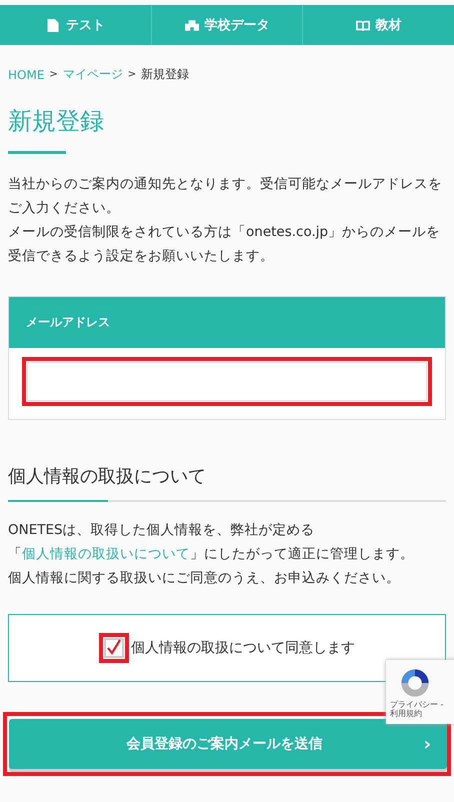  Describe the element at coordinates (56, 121) in the screenshot. I see `page-title: 新規登録` at that location.